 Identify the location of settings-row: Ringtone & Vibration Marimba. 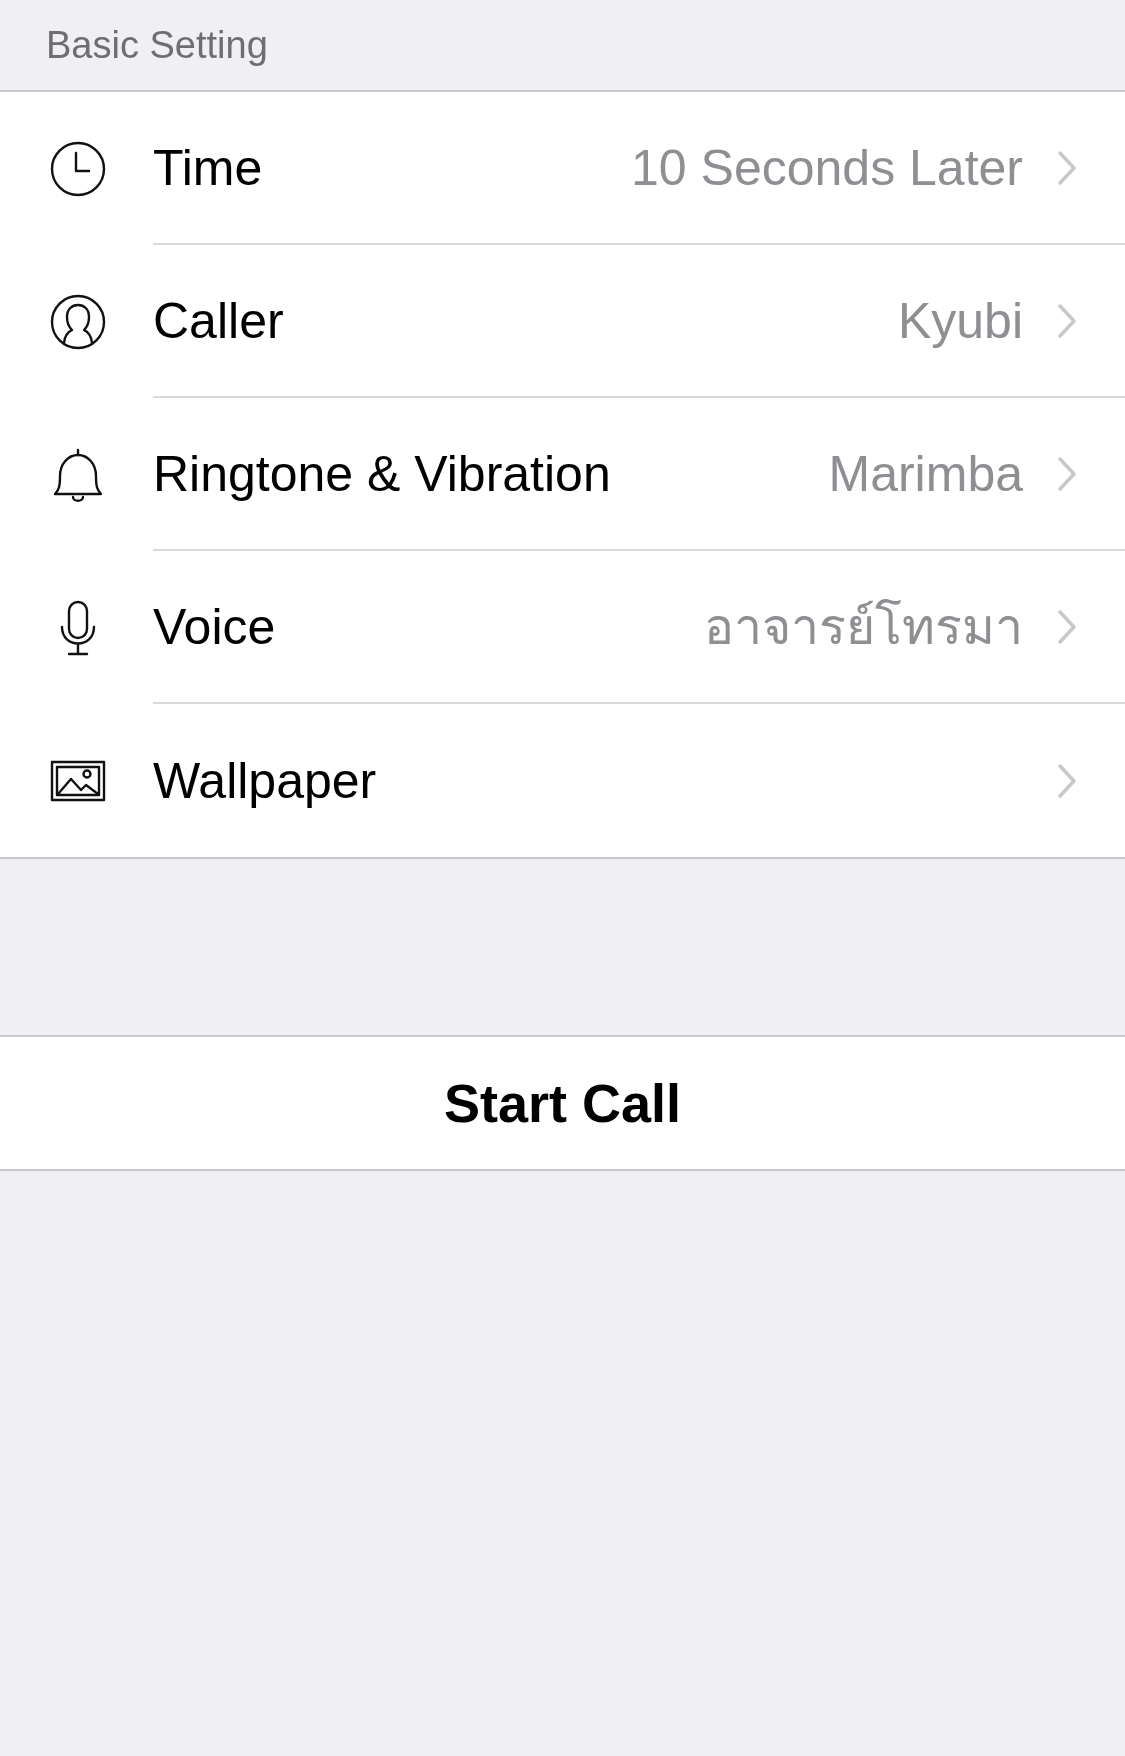
(562, 474).